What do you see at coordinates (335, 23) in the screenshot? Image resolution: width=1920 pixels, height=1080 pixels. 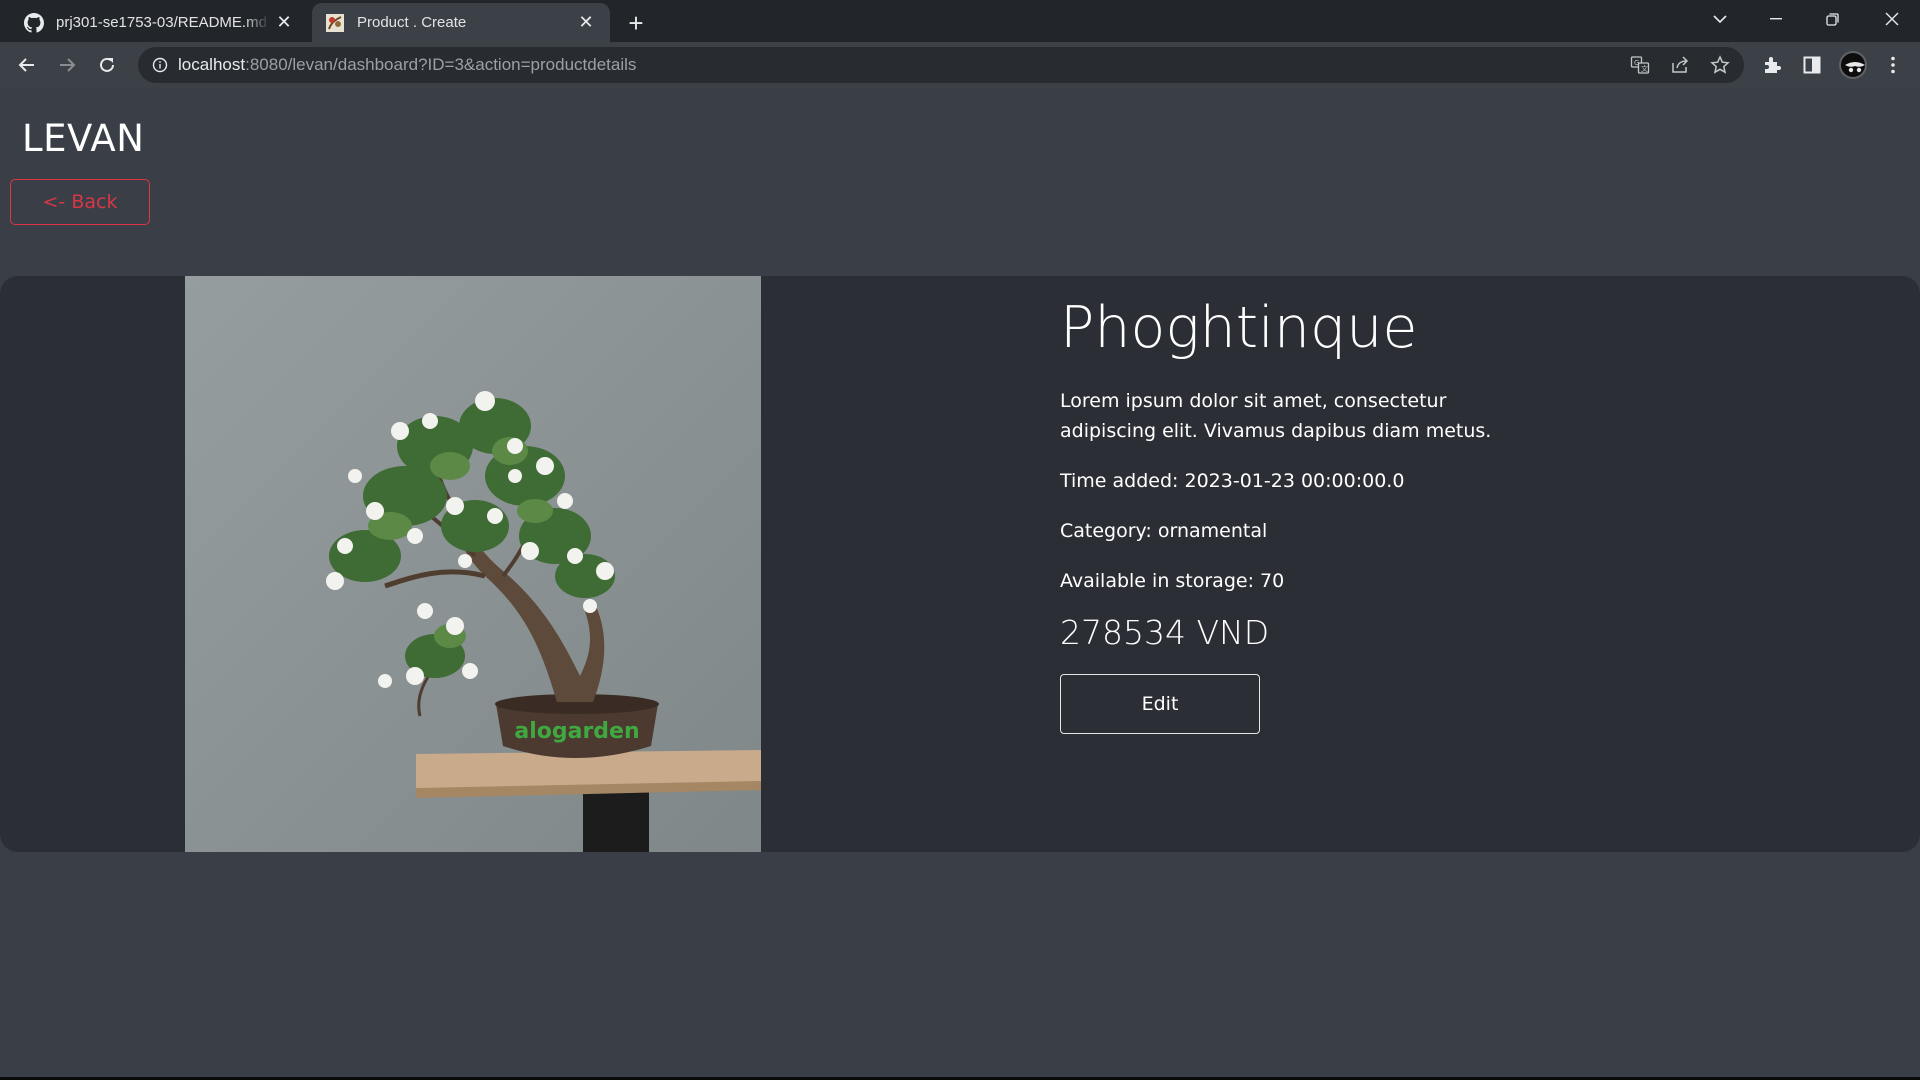 I see `site-favicon-icon` at bounding box center [335, 23].